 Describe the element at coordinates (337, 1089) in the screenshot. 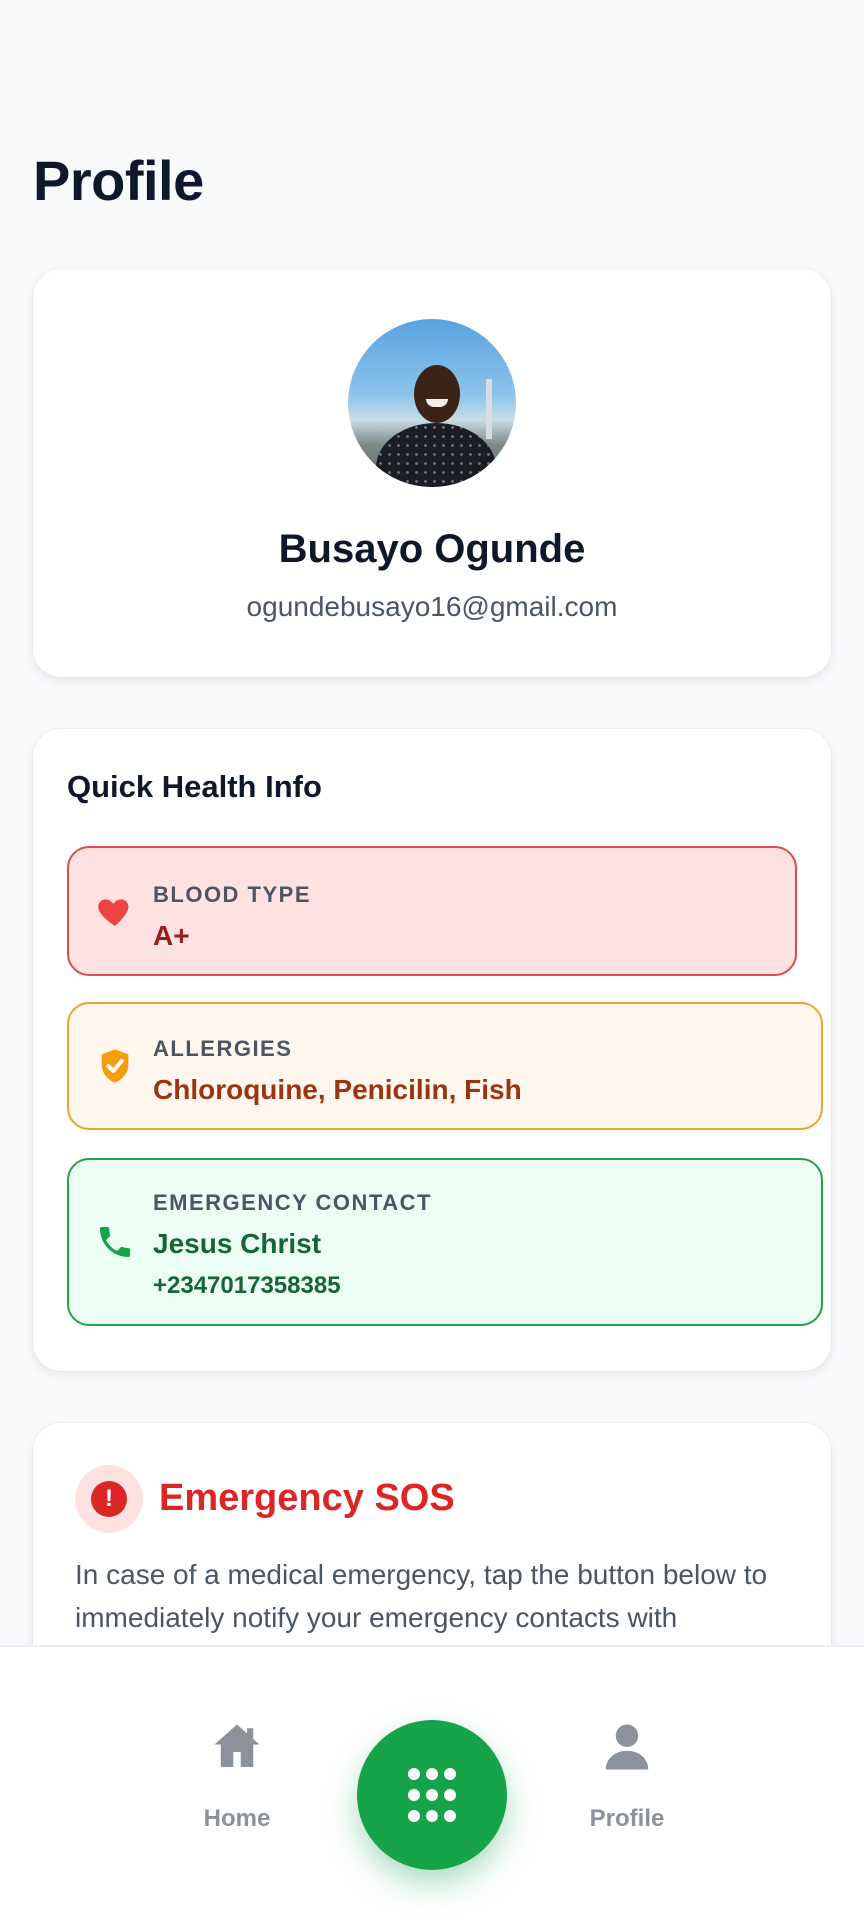

I see `allergies-value: Chloroquine, Penicilin, Fish` at that location.